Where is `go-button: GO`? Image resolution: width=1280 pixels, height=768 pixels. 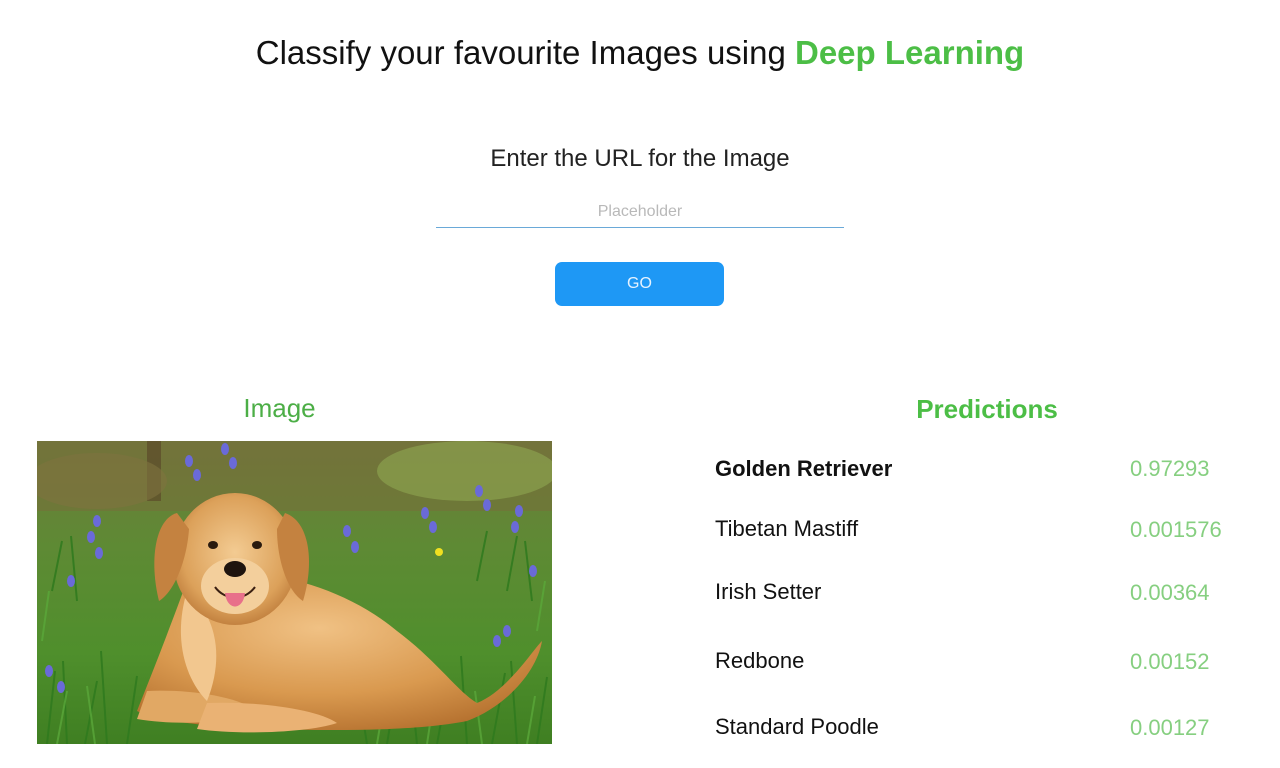
go-button: GO is located at coordinates (639, 284).